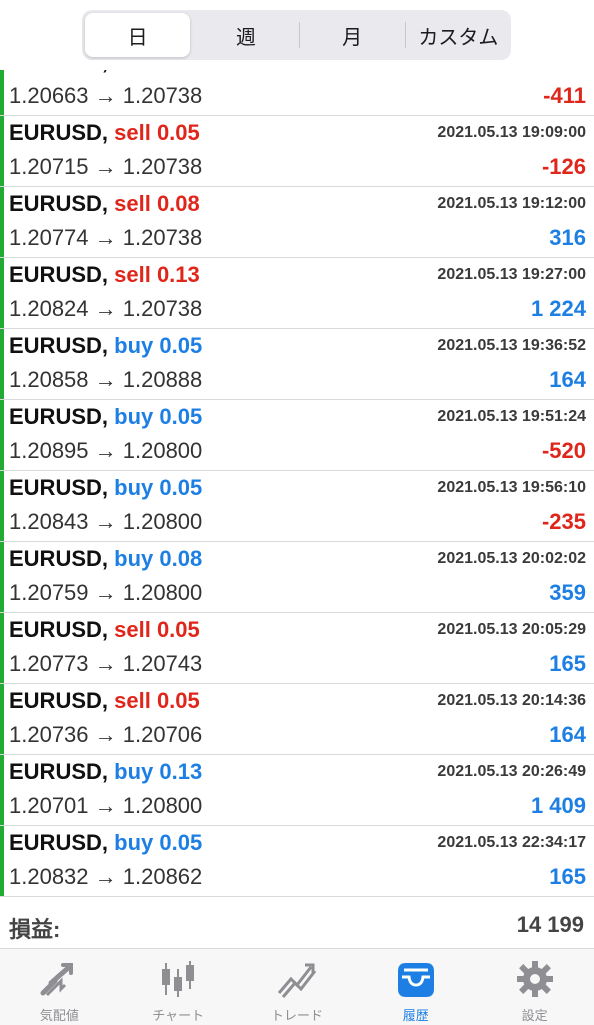 The width and height of the screenshot is (594, 1025). I want to click on tab-quotes: 気配値, so click(59, 987).